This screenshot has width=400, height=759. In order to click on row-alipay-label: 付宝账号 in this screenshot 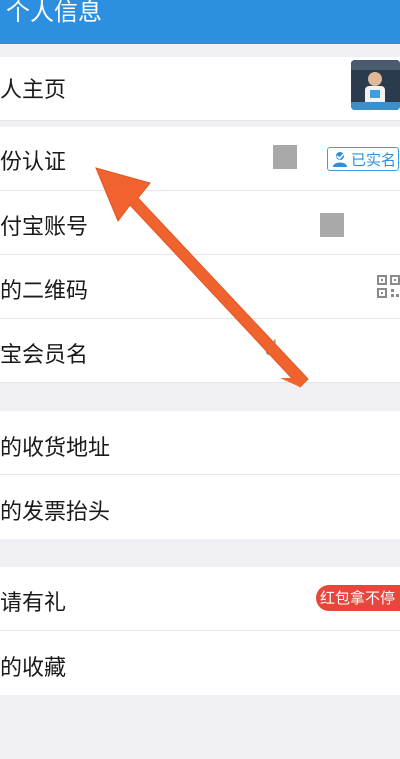, I will do `click(44, 227)`.